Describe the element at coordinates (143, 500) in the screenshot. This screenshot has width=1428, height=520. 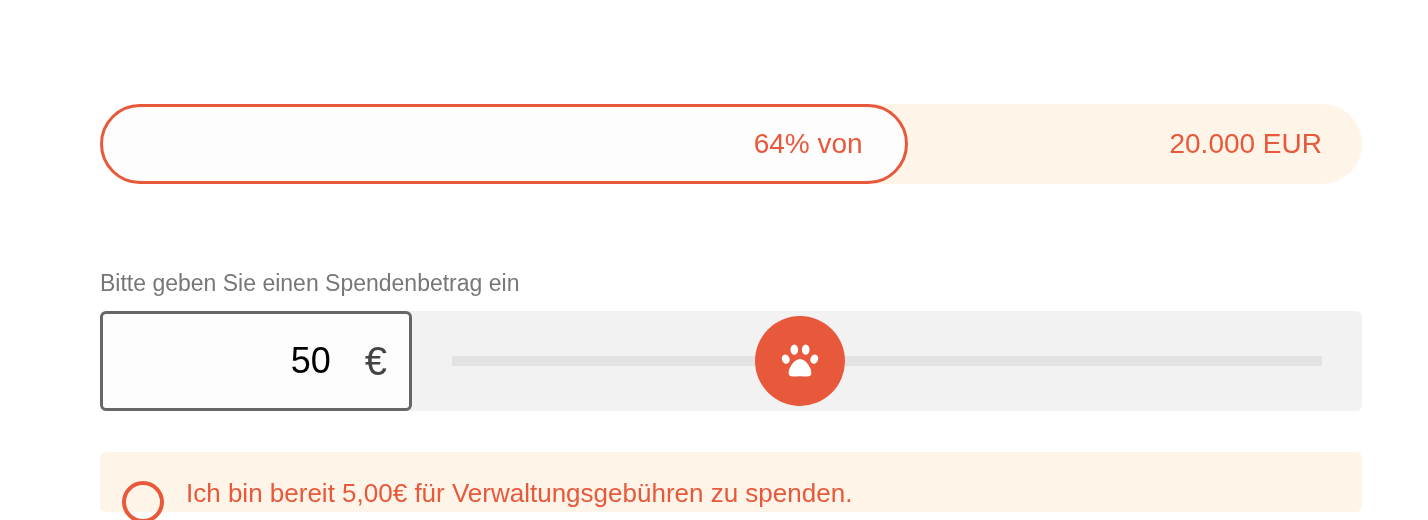
I see `fee-radio` at that location.